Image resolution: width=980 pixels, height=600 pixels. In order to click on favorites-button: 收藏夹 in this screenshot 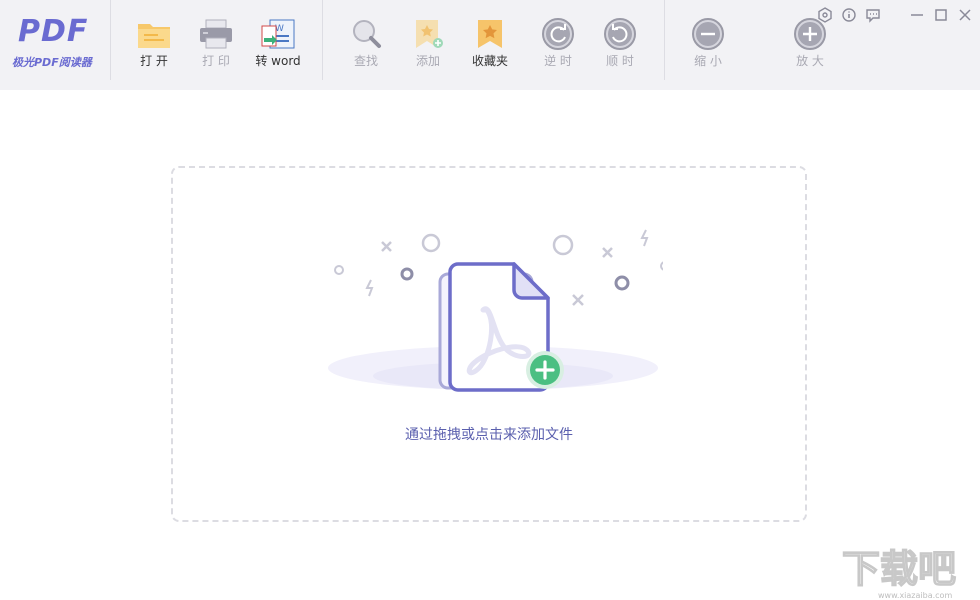, I will do `click(490, 46)`.